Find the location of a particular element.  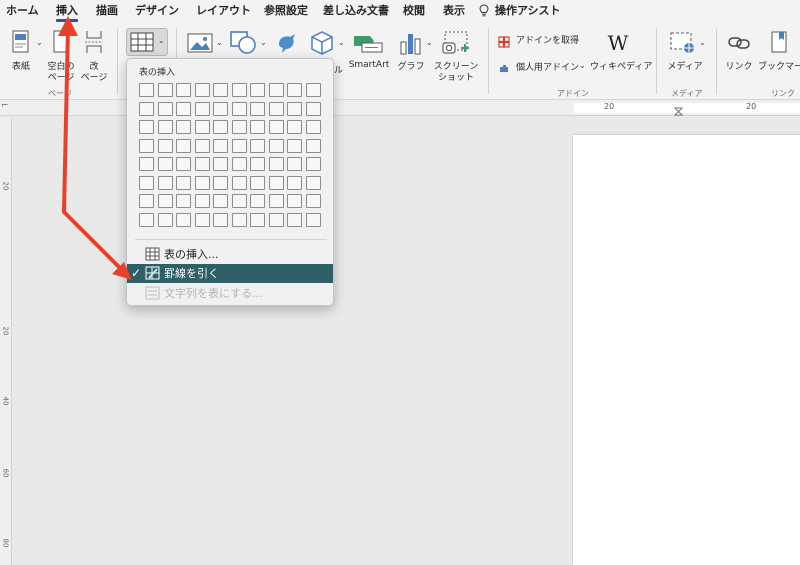

indent-marker-icon is located at coordinates (678, 111).